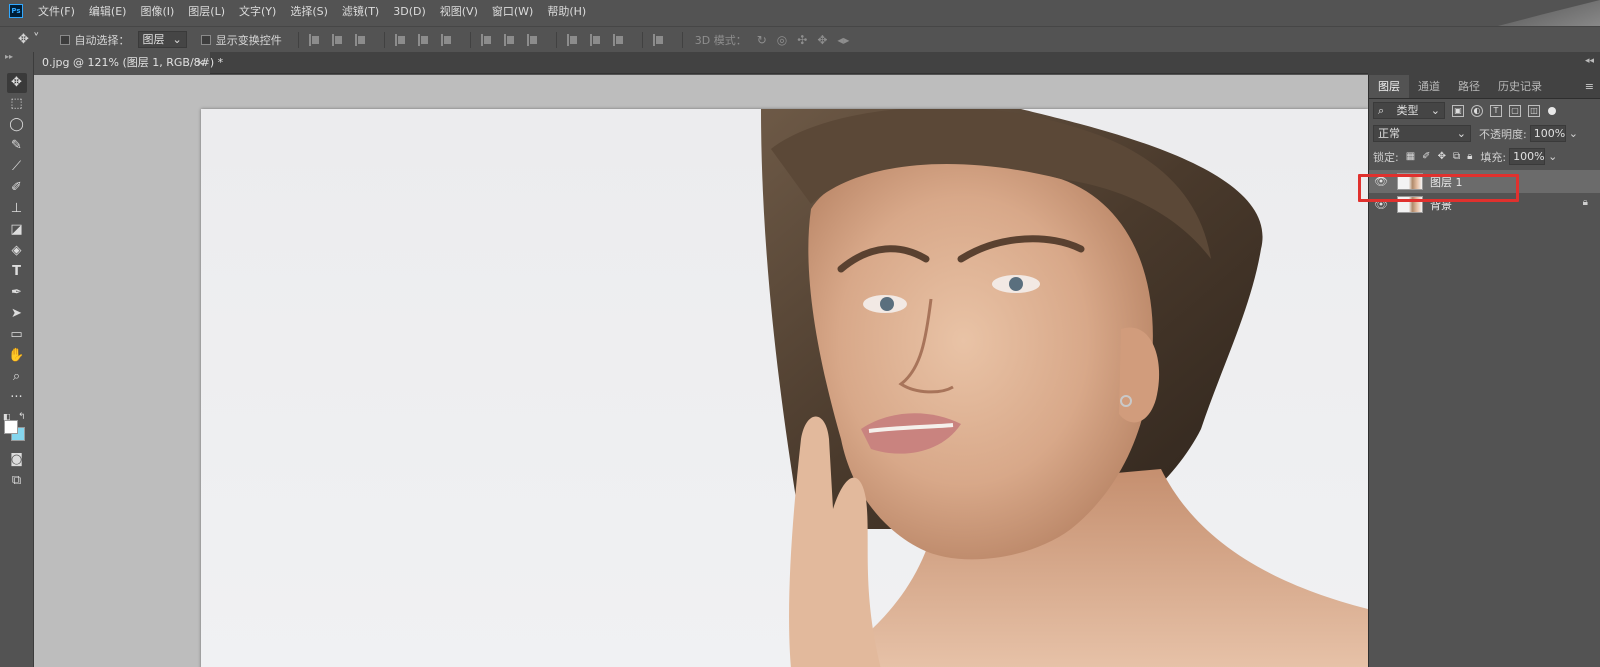 The image size is (1600, 667). Describe the element at coordinates (16, 83) in the screenshot. I see `move-icon: ✥` at that location.